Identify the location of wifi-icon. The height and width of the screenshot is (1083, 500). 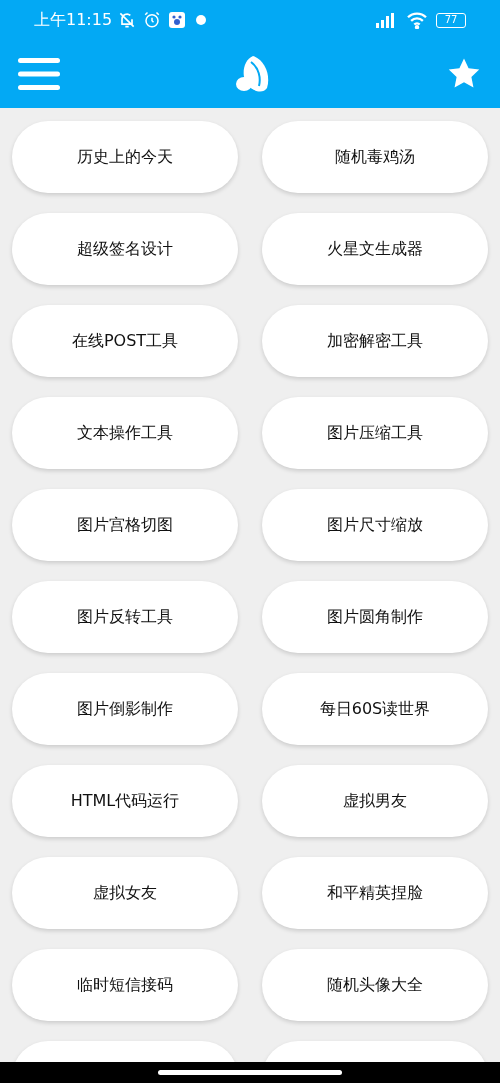
(417, 20).